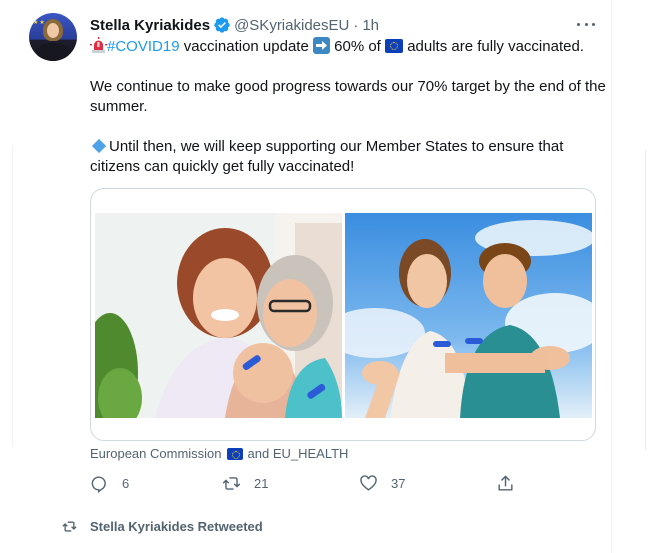  I want to click on tweet-actions: 6 21 37, so click(305, 485).